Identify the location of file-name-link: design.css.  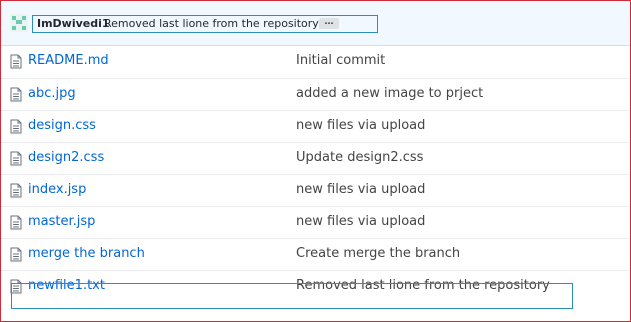
(62, 125).